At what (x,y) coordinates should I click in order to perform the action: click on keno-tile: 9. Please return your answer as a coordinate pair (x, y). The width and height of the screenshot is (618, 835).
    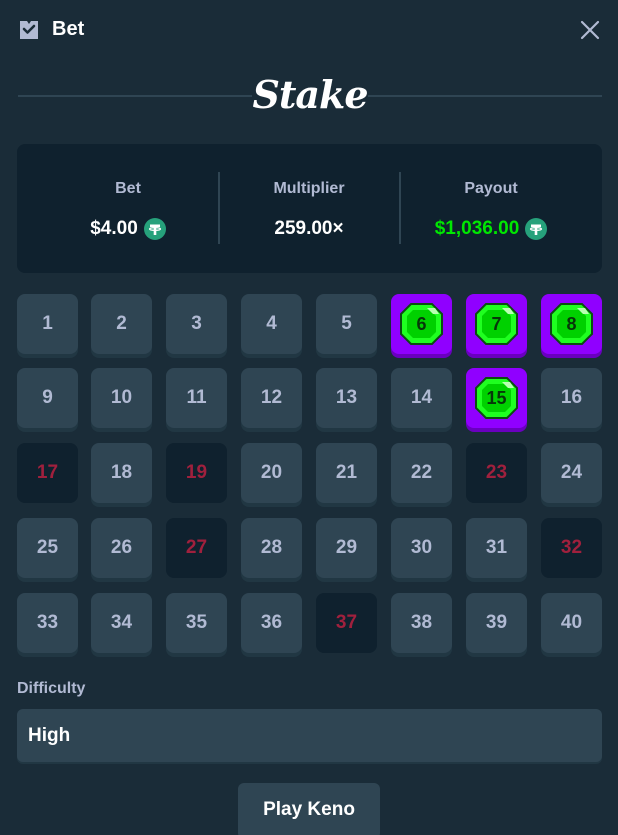
    Looking at the image, I should click on (47, 398).